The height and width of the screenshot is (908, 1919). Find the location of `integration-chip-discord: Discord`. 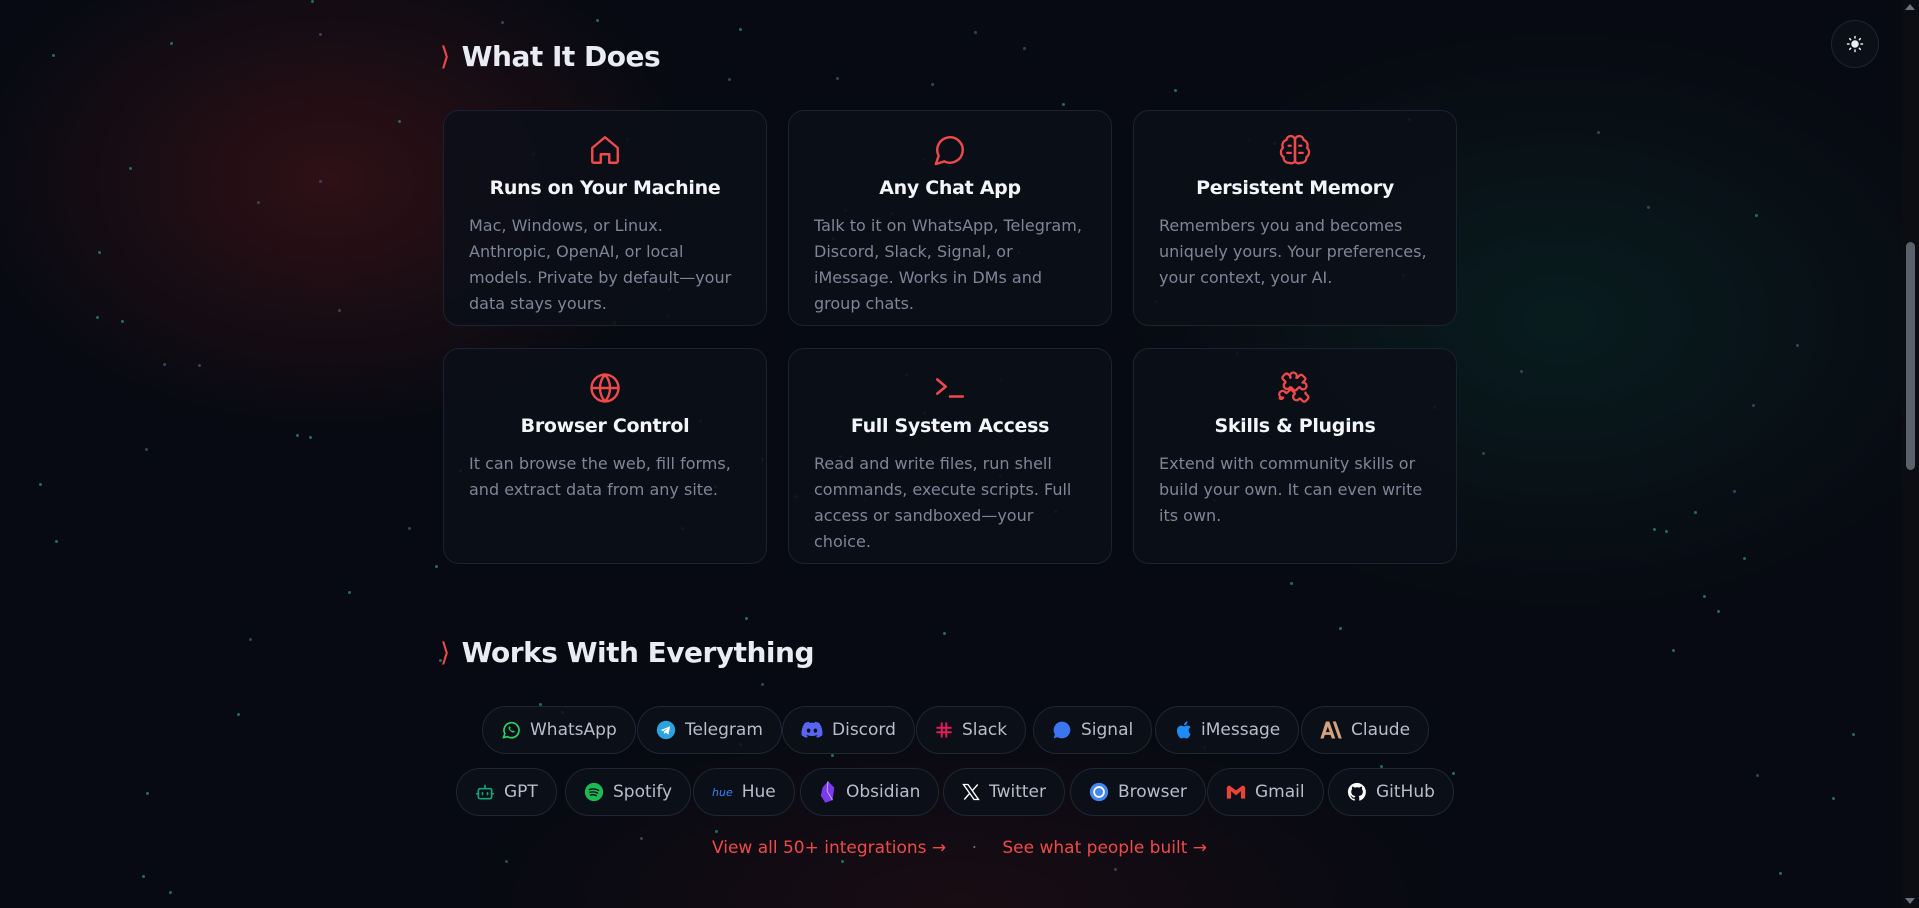

integration-chip-discord: Discord is located at coordinates (848, 730).